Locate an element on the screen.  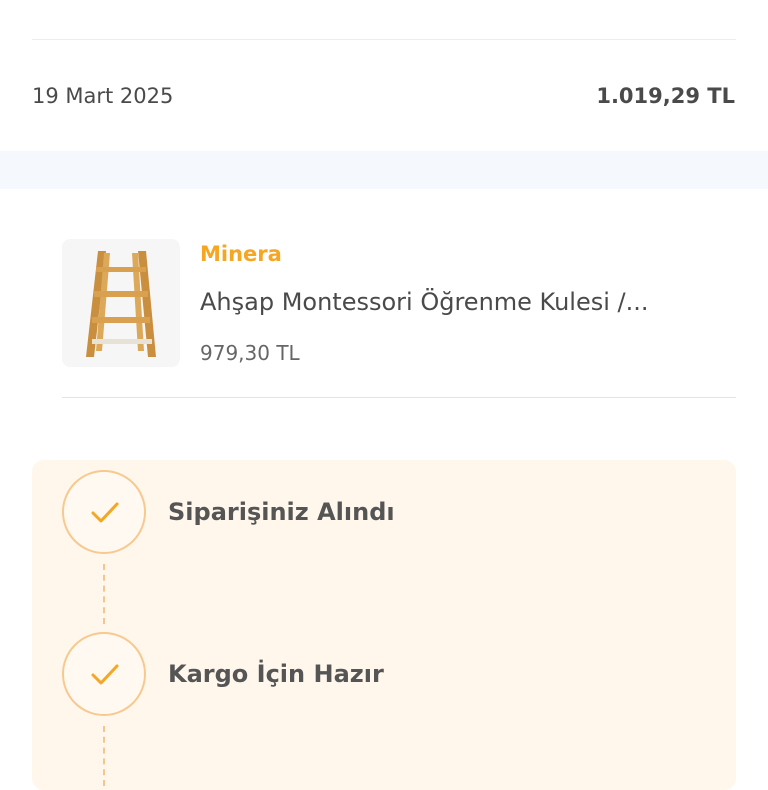
learning-tower-icon is located at coordinates (121, 304).